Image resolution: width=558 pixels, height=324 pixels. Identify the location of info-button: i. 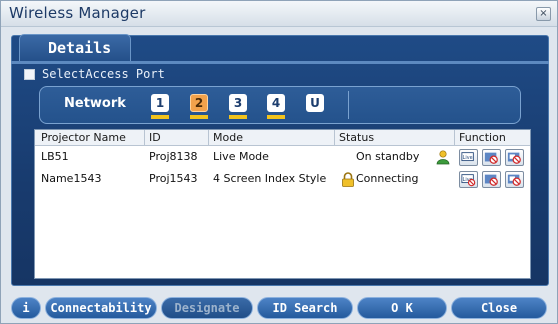
(26, 308).